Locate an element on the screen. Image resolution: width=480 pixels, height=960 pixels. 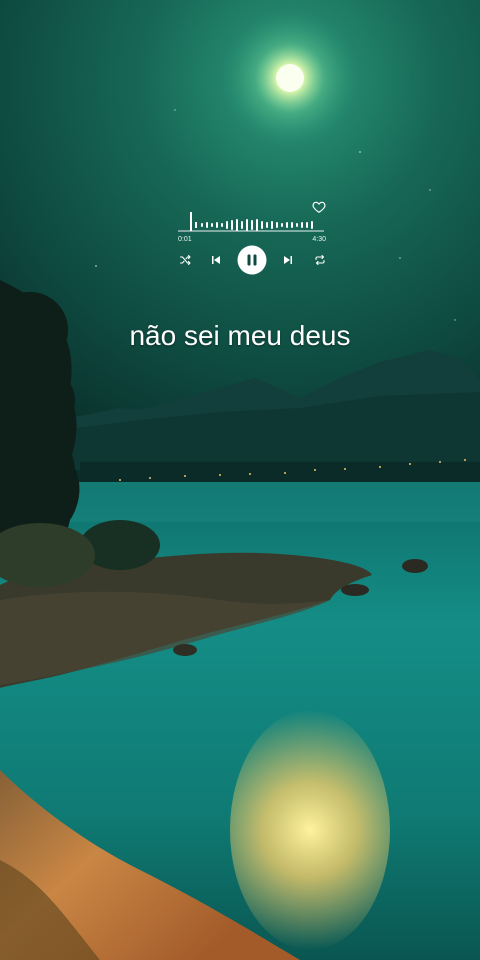
duration-time: 4:30 is located at coordinates (319, 239).